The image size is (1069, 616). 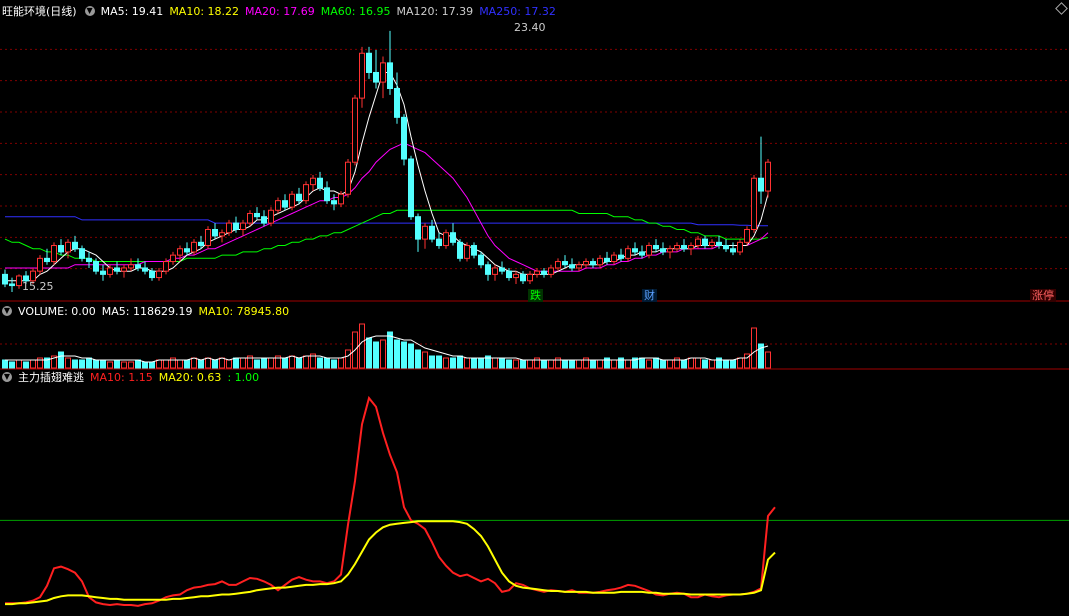 I want to click on volume-ma5-line, so click(x=387, y=349).